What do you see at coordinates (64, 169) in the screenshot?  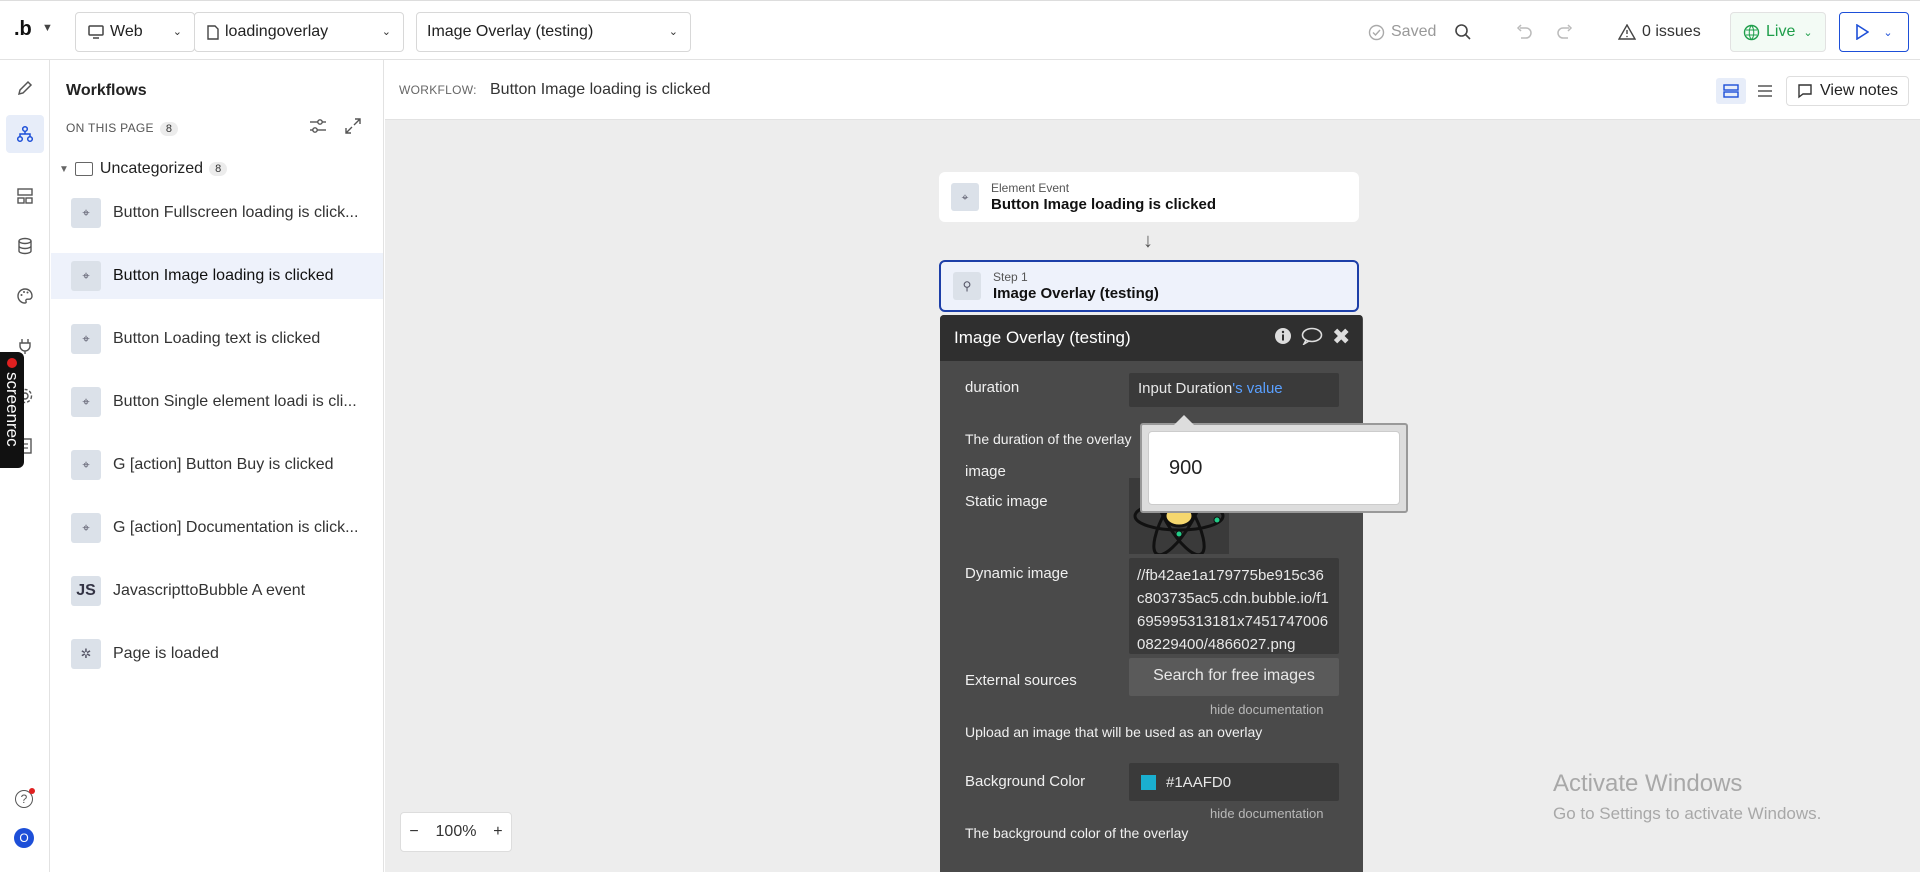 I see `collapse-triangle-icon: ▼` at bounding box center [64, 169].